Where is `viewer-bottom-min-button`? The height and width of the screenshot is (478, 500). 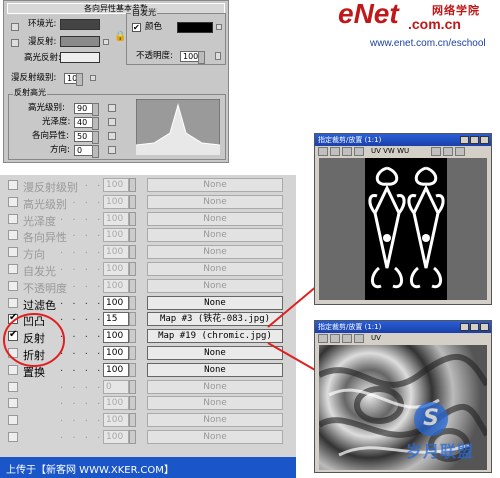 viewer-bottom-min-button is located at coordinates (464, 327).